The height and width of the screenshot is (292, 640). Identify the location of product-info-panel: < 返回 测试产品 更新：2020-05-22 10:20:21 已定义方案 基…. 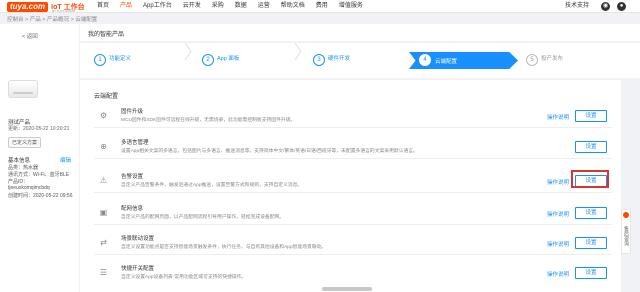
(39, 158).